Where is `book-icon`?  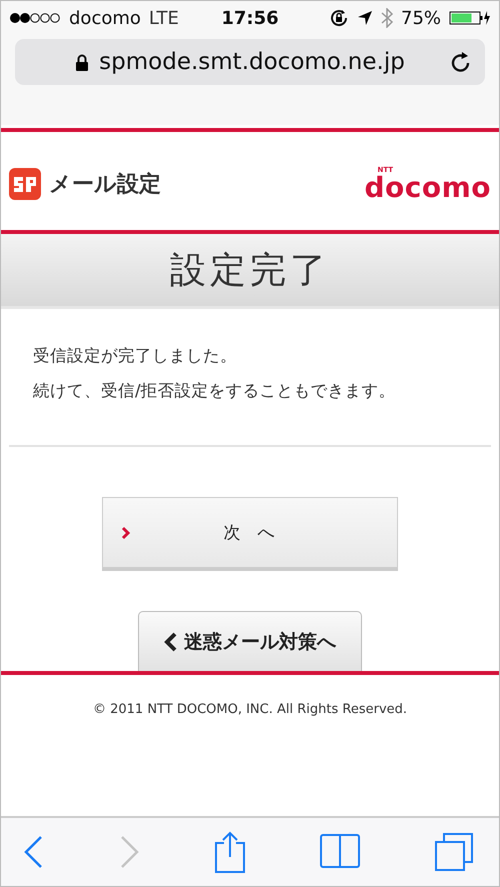
book-icon is located at coordinates (340, 852).